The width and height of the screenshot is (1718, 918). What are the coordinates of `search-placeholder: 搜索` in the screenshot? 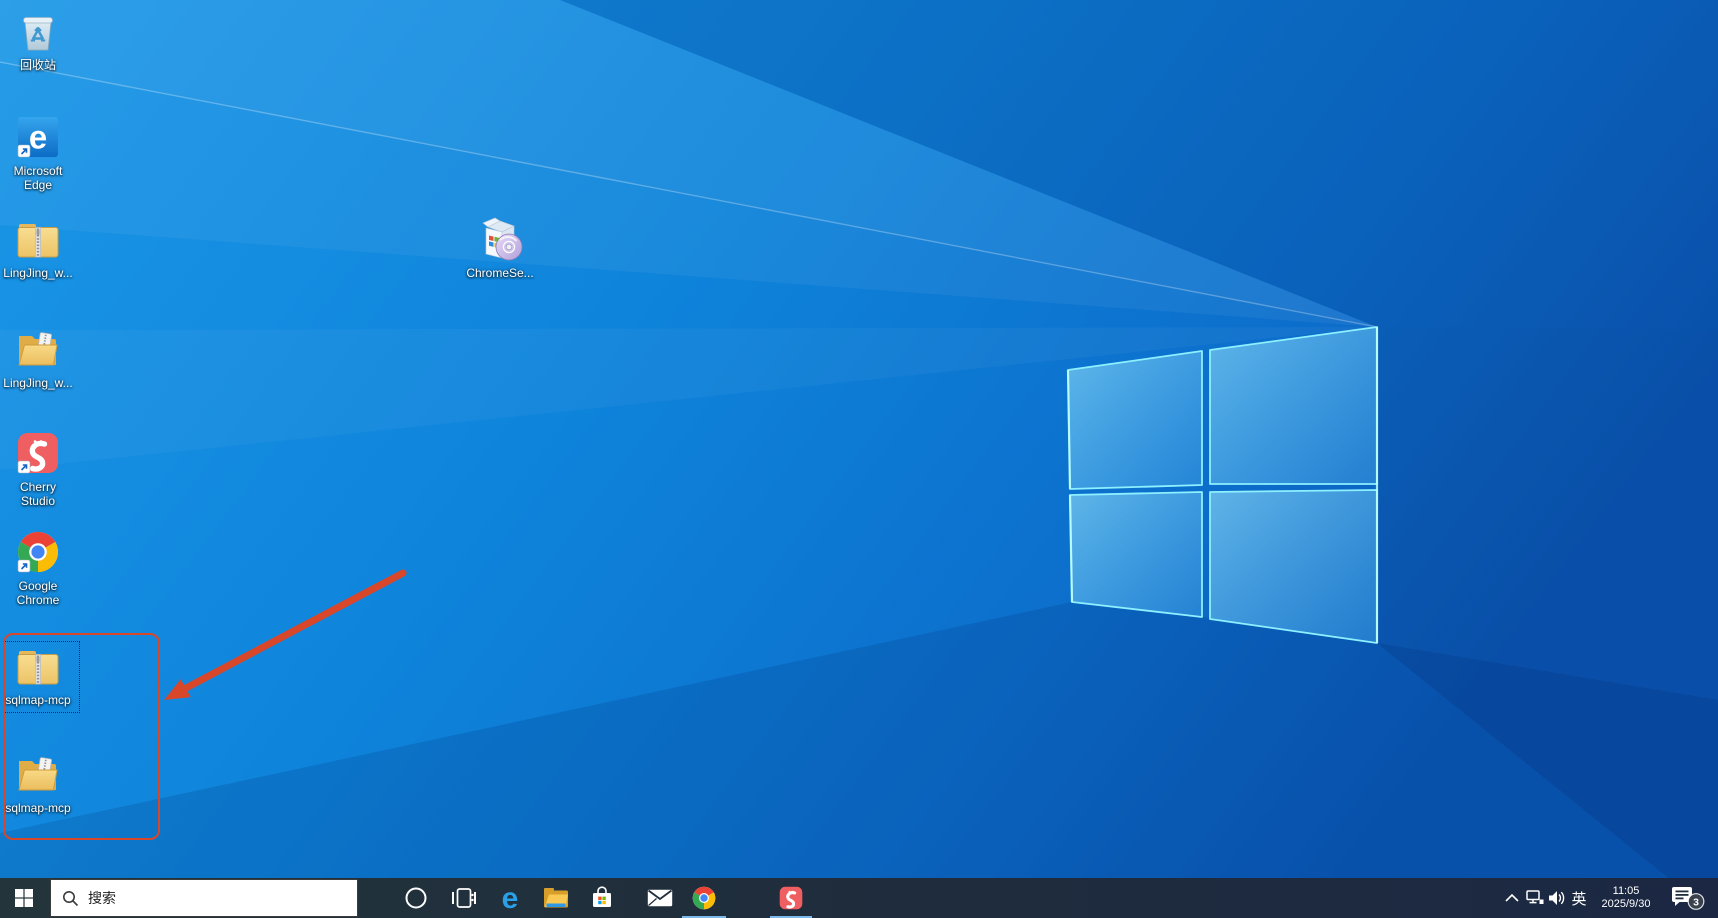 It's located at (102, 898).